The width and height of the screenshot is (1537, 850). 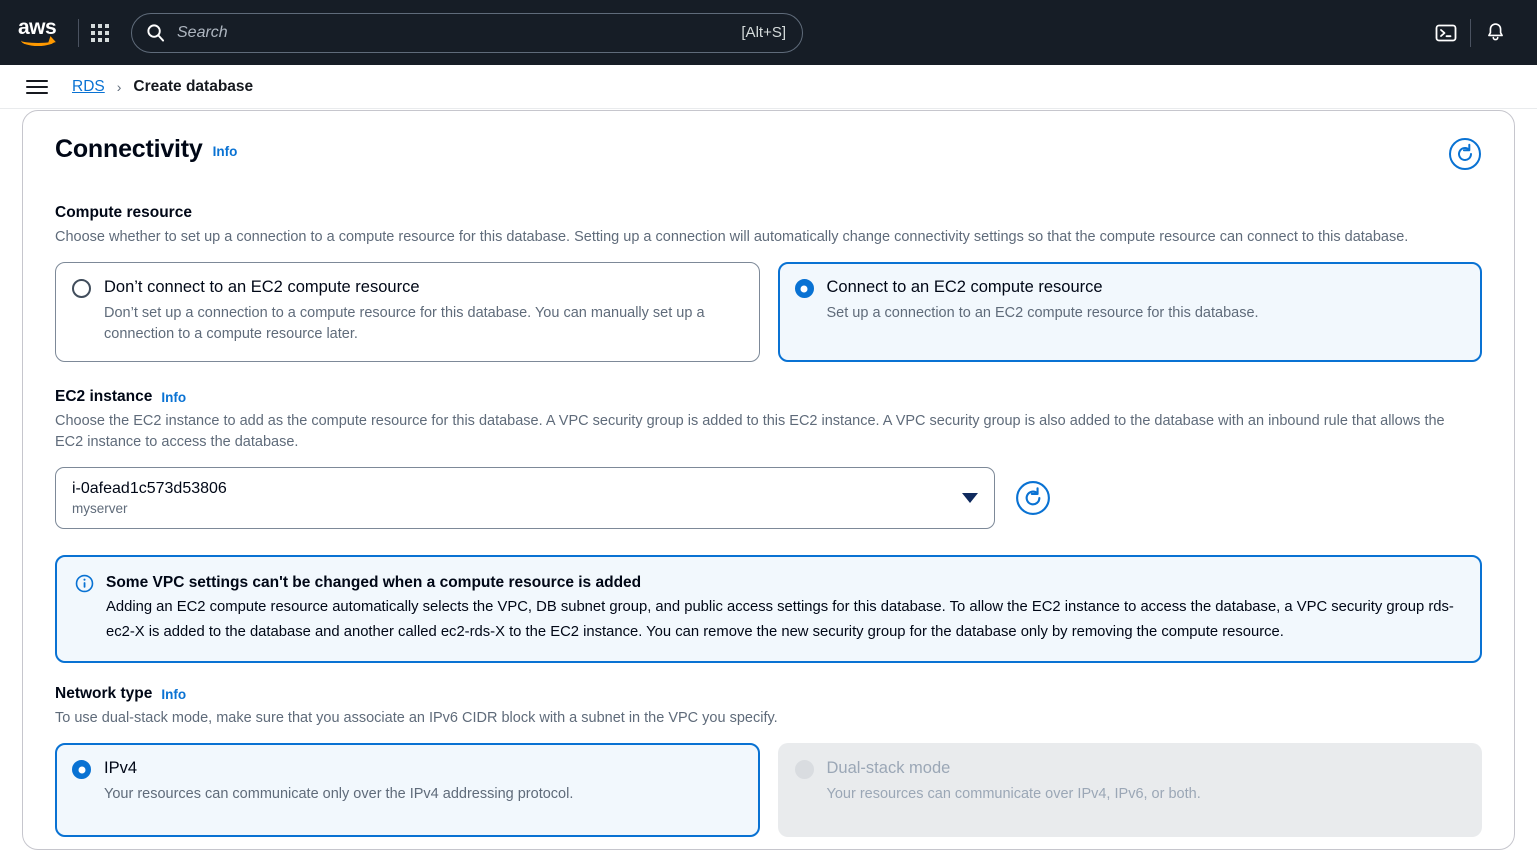 I want to click on breadcrumb: RDS › Create database, so click(x=162, y=87).